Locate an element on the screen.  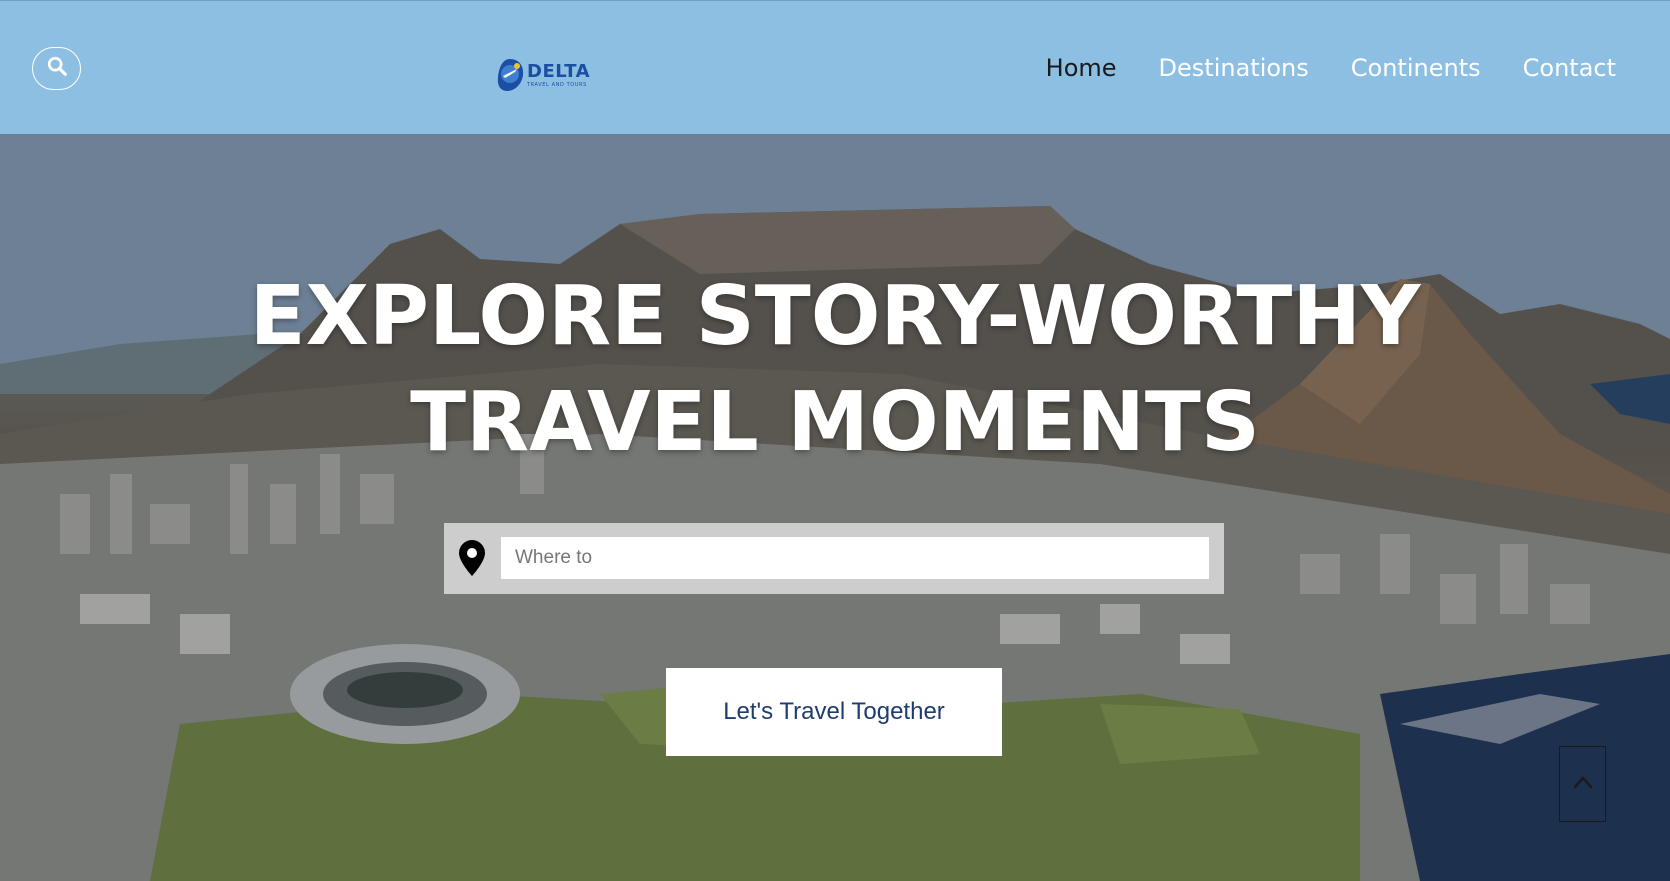
nav-contact: Contact is located at coordinates (1569, 68).